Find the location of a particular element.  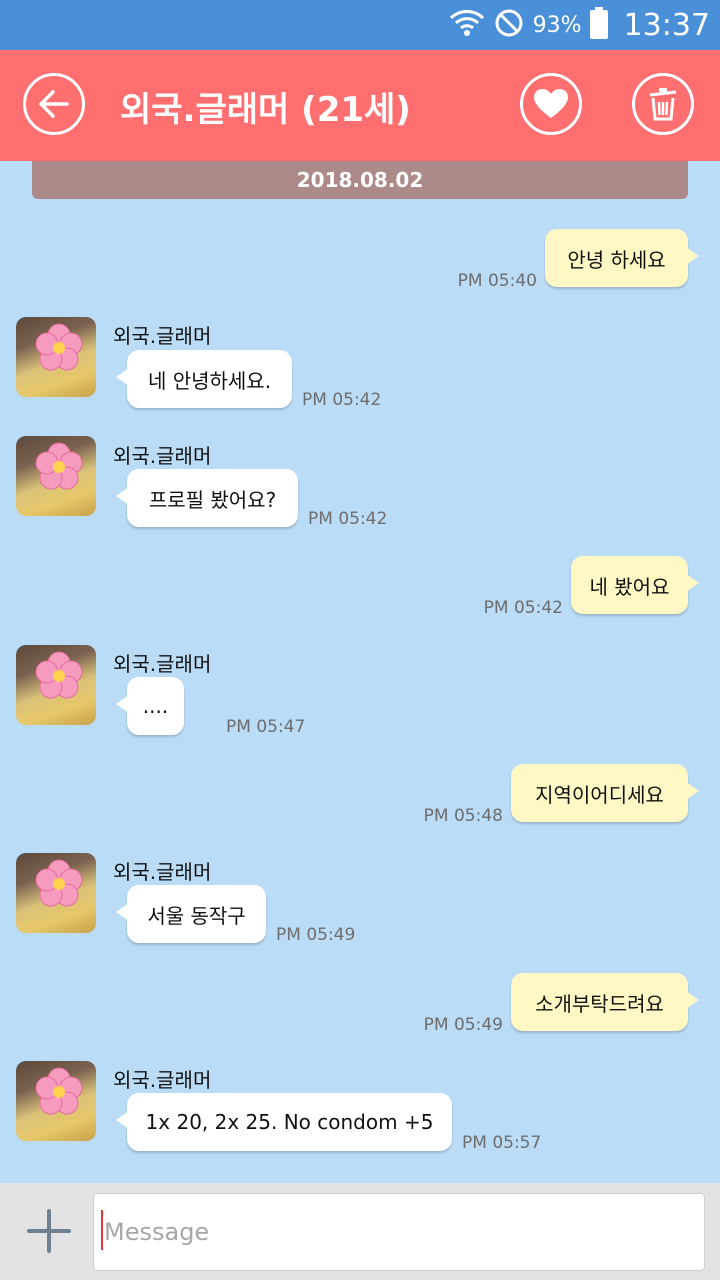

heart-icon is located at coordinates (551, 103).